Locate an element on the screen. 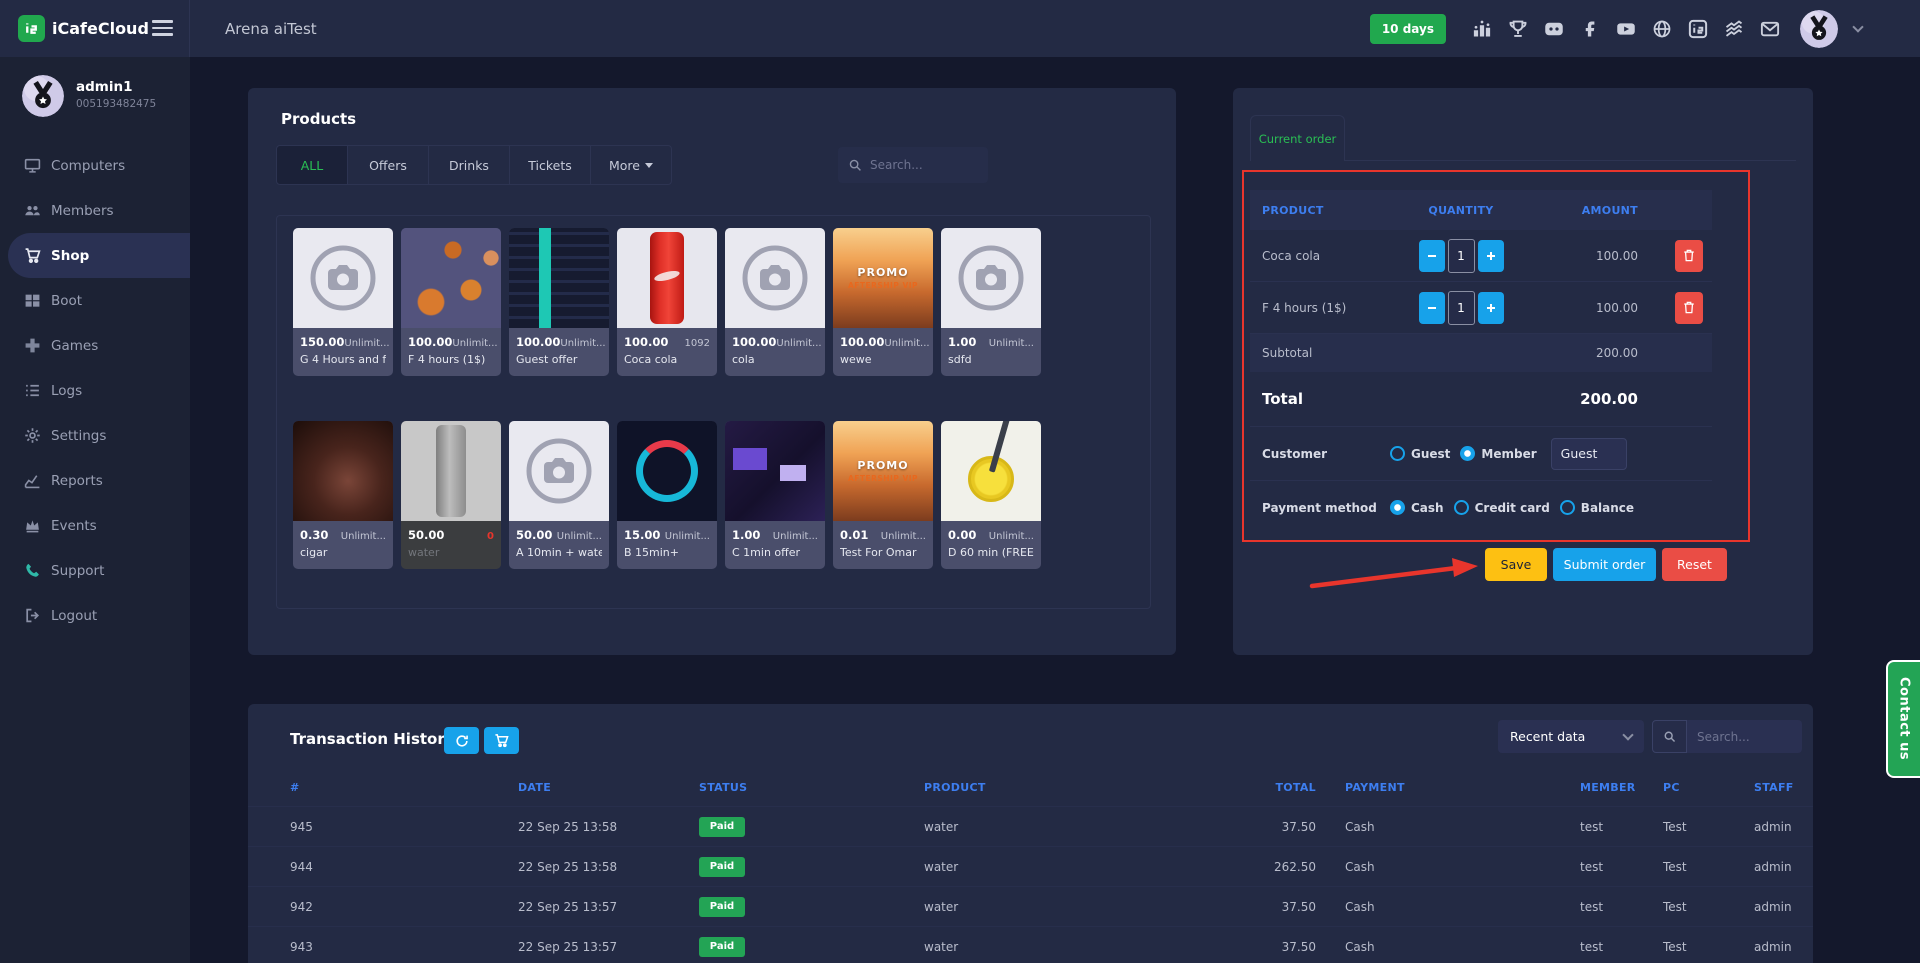 The height and width of the screenshot is (963, 1920). customer-name-input is located at coordinates (1588, 453).